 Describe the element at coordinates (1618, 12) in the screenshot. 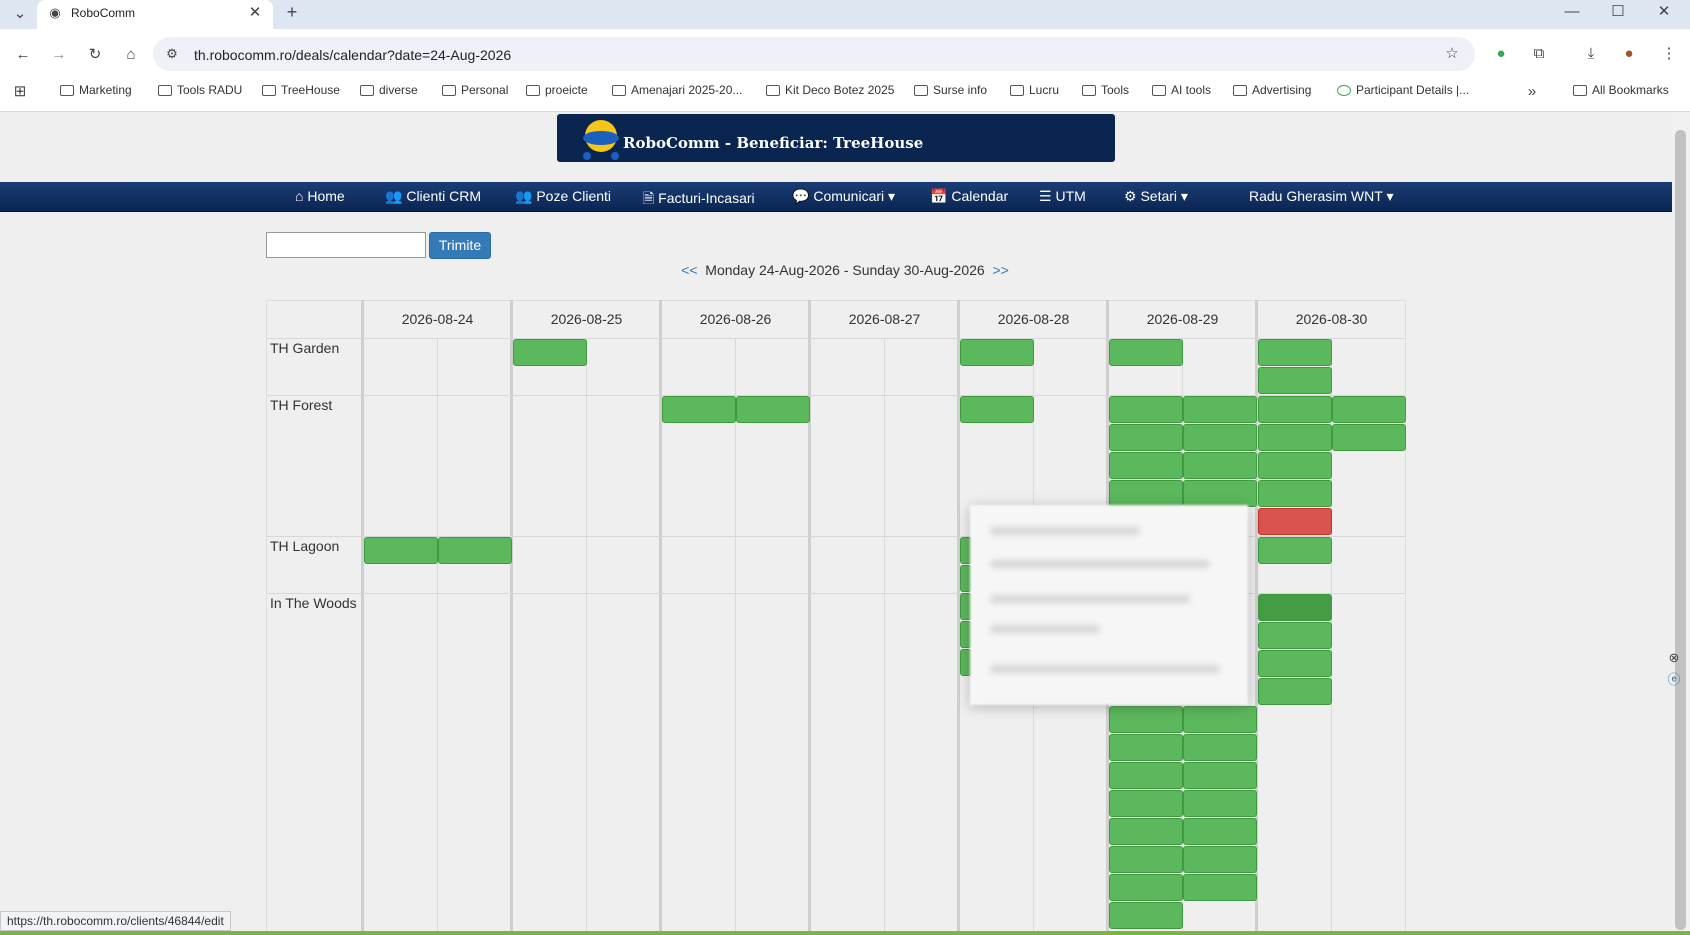

I see `maximize-icon: ☐` at that location.